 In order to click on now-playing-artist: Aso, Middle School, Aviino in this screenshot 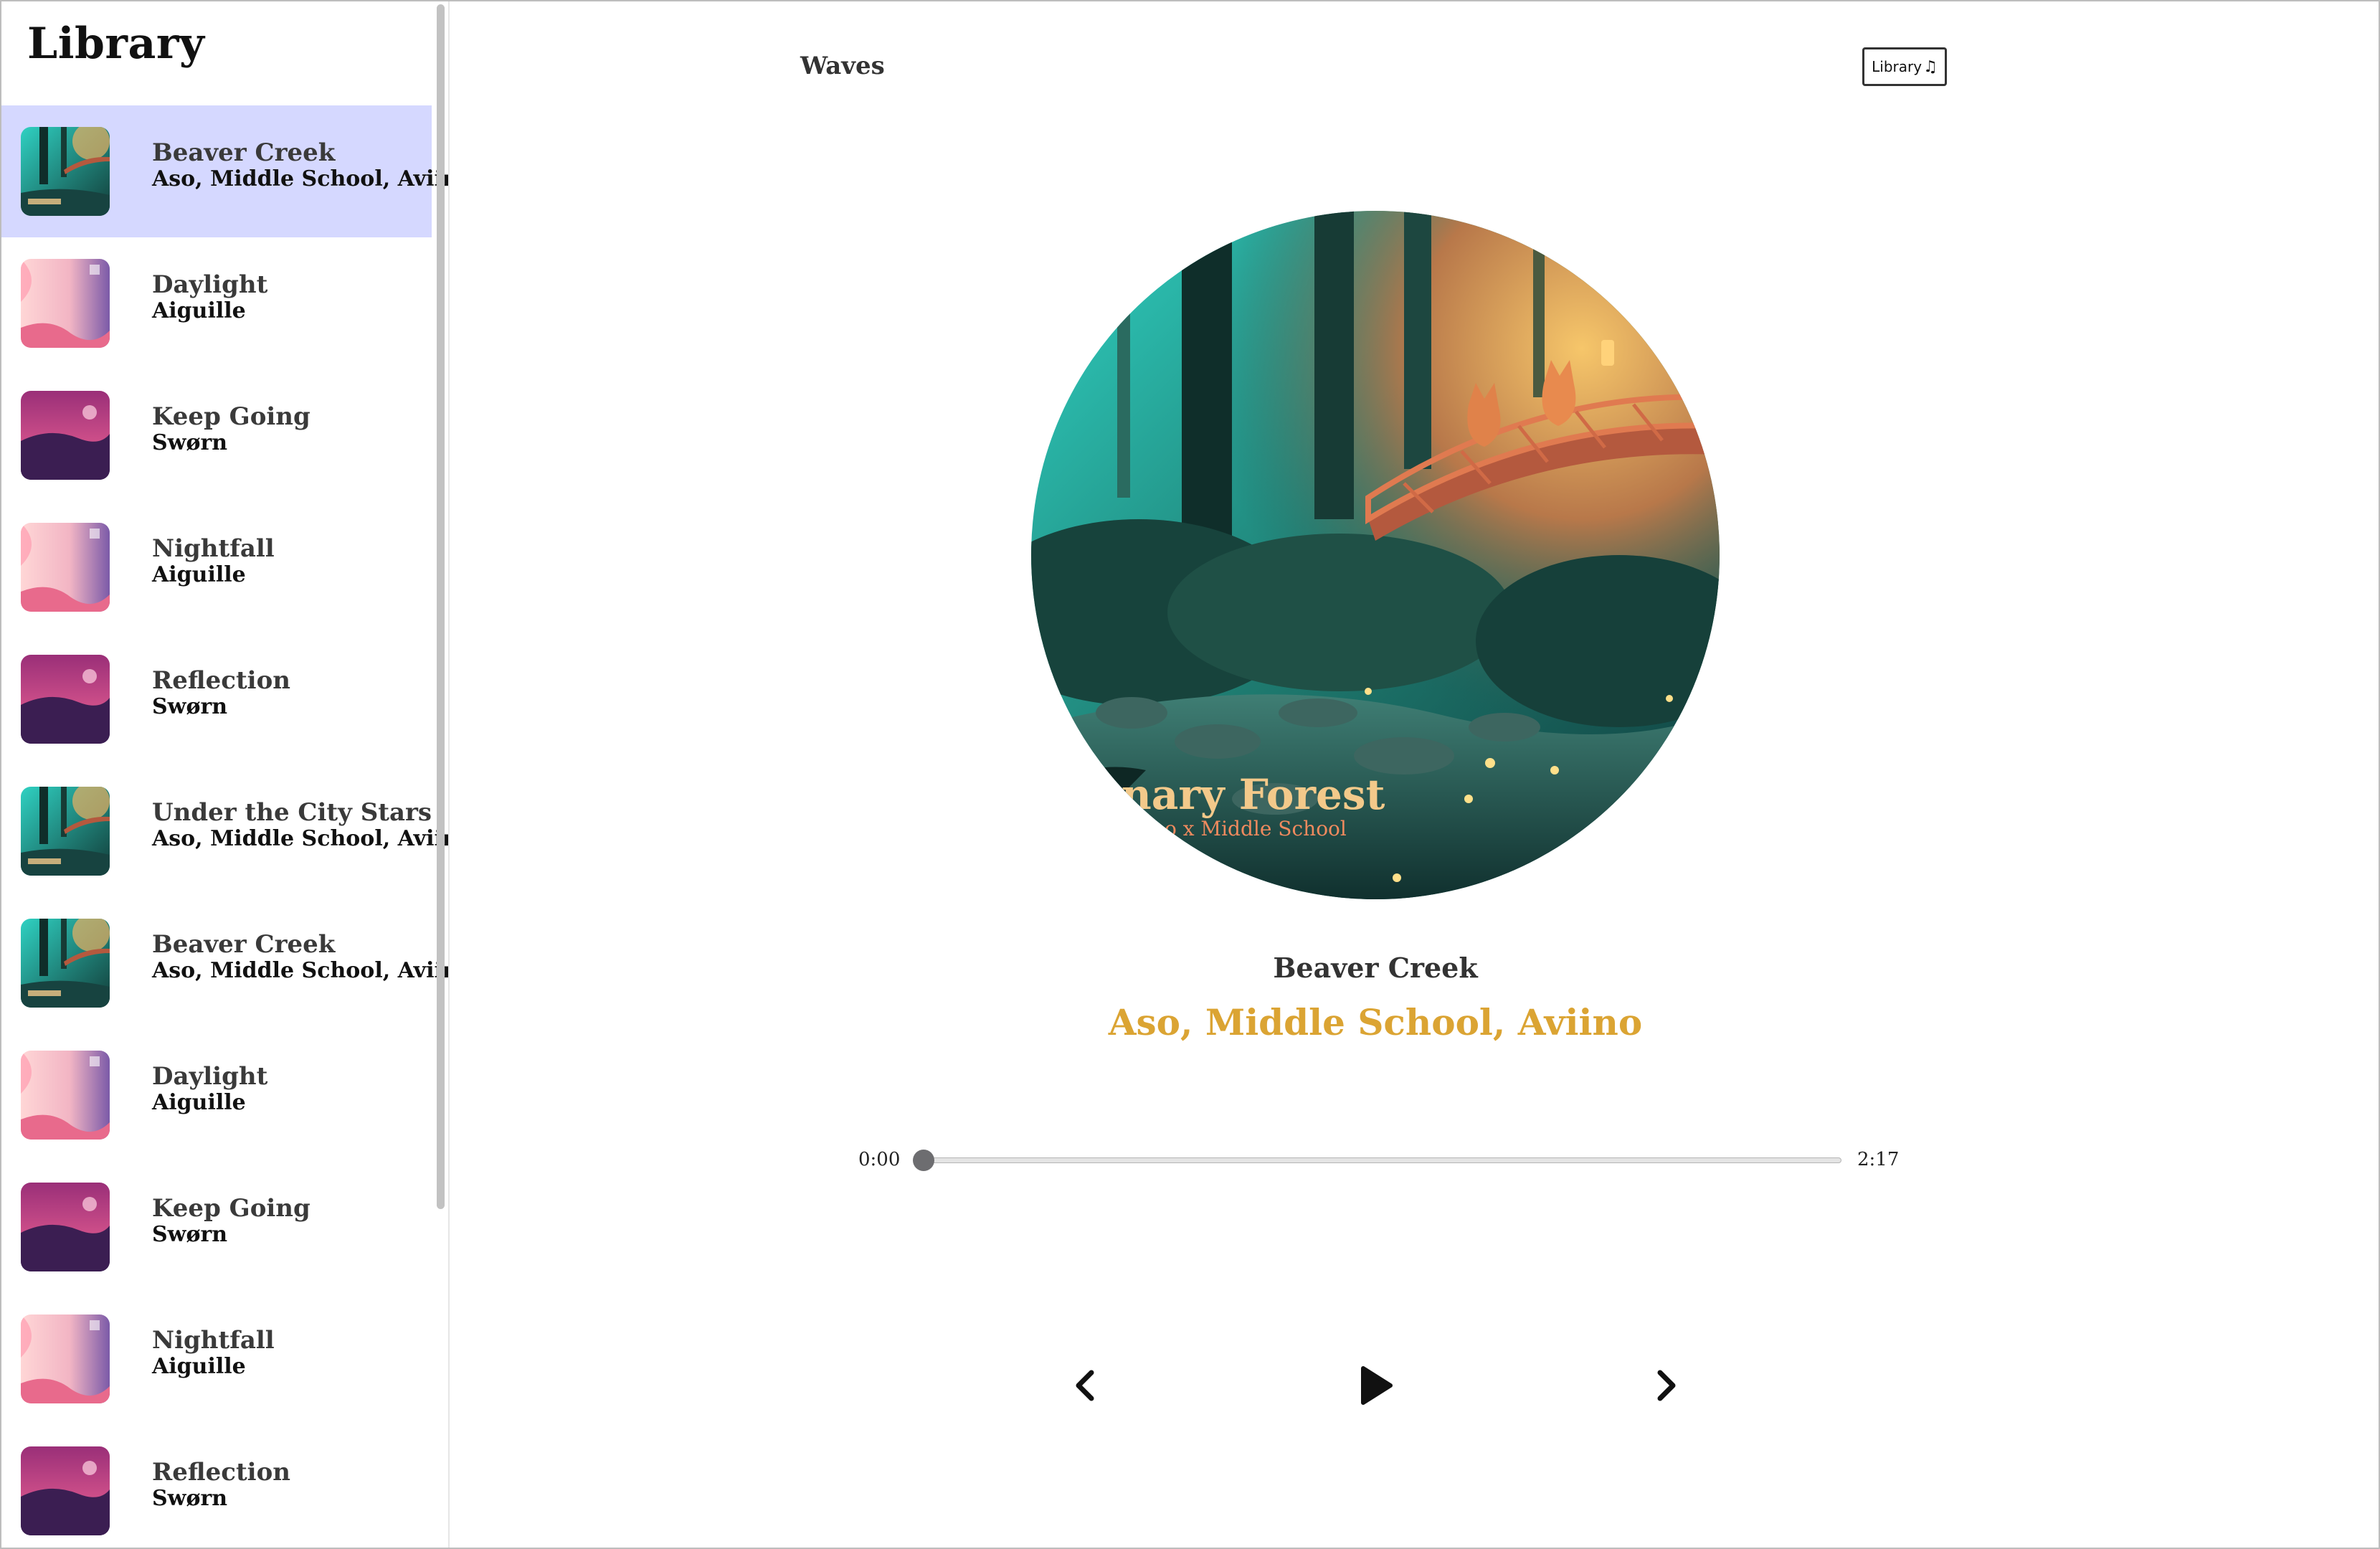, I will do `click(1375, 1022)`.